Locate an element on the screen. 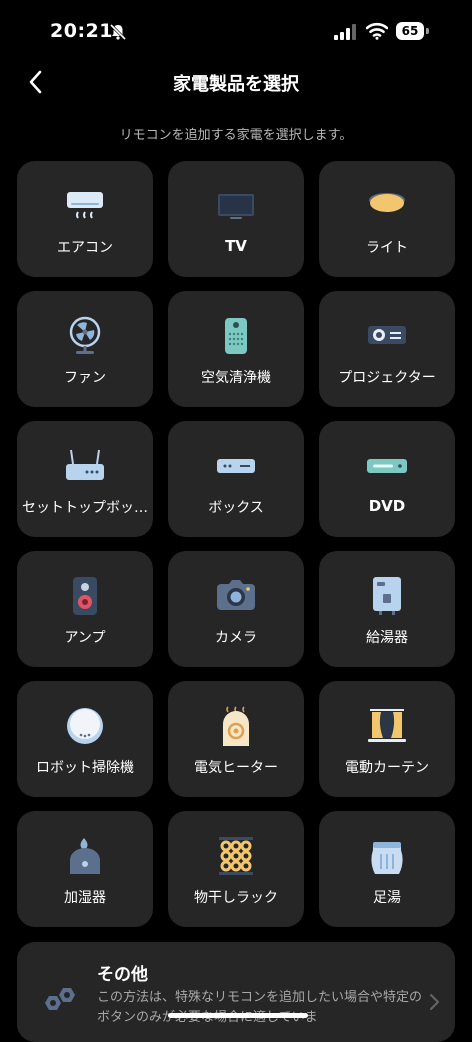 The image size is (472, 1042). cellular-signal-icon is located at coordinates (345, 32).